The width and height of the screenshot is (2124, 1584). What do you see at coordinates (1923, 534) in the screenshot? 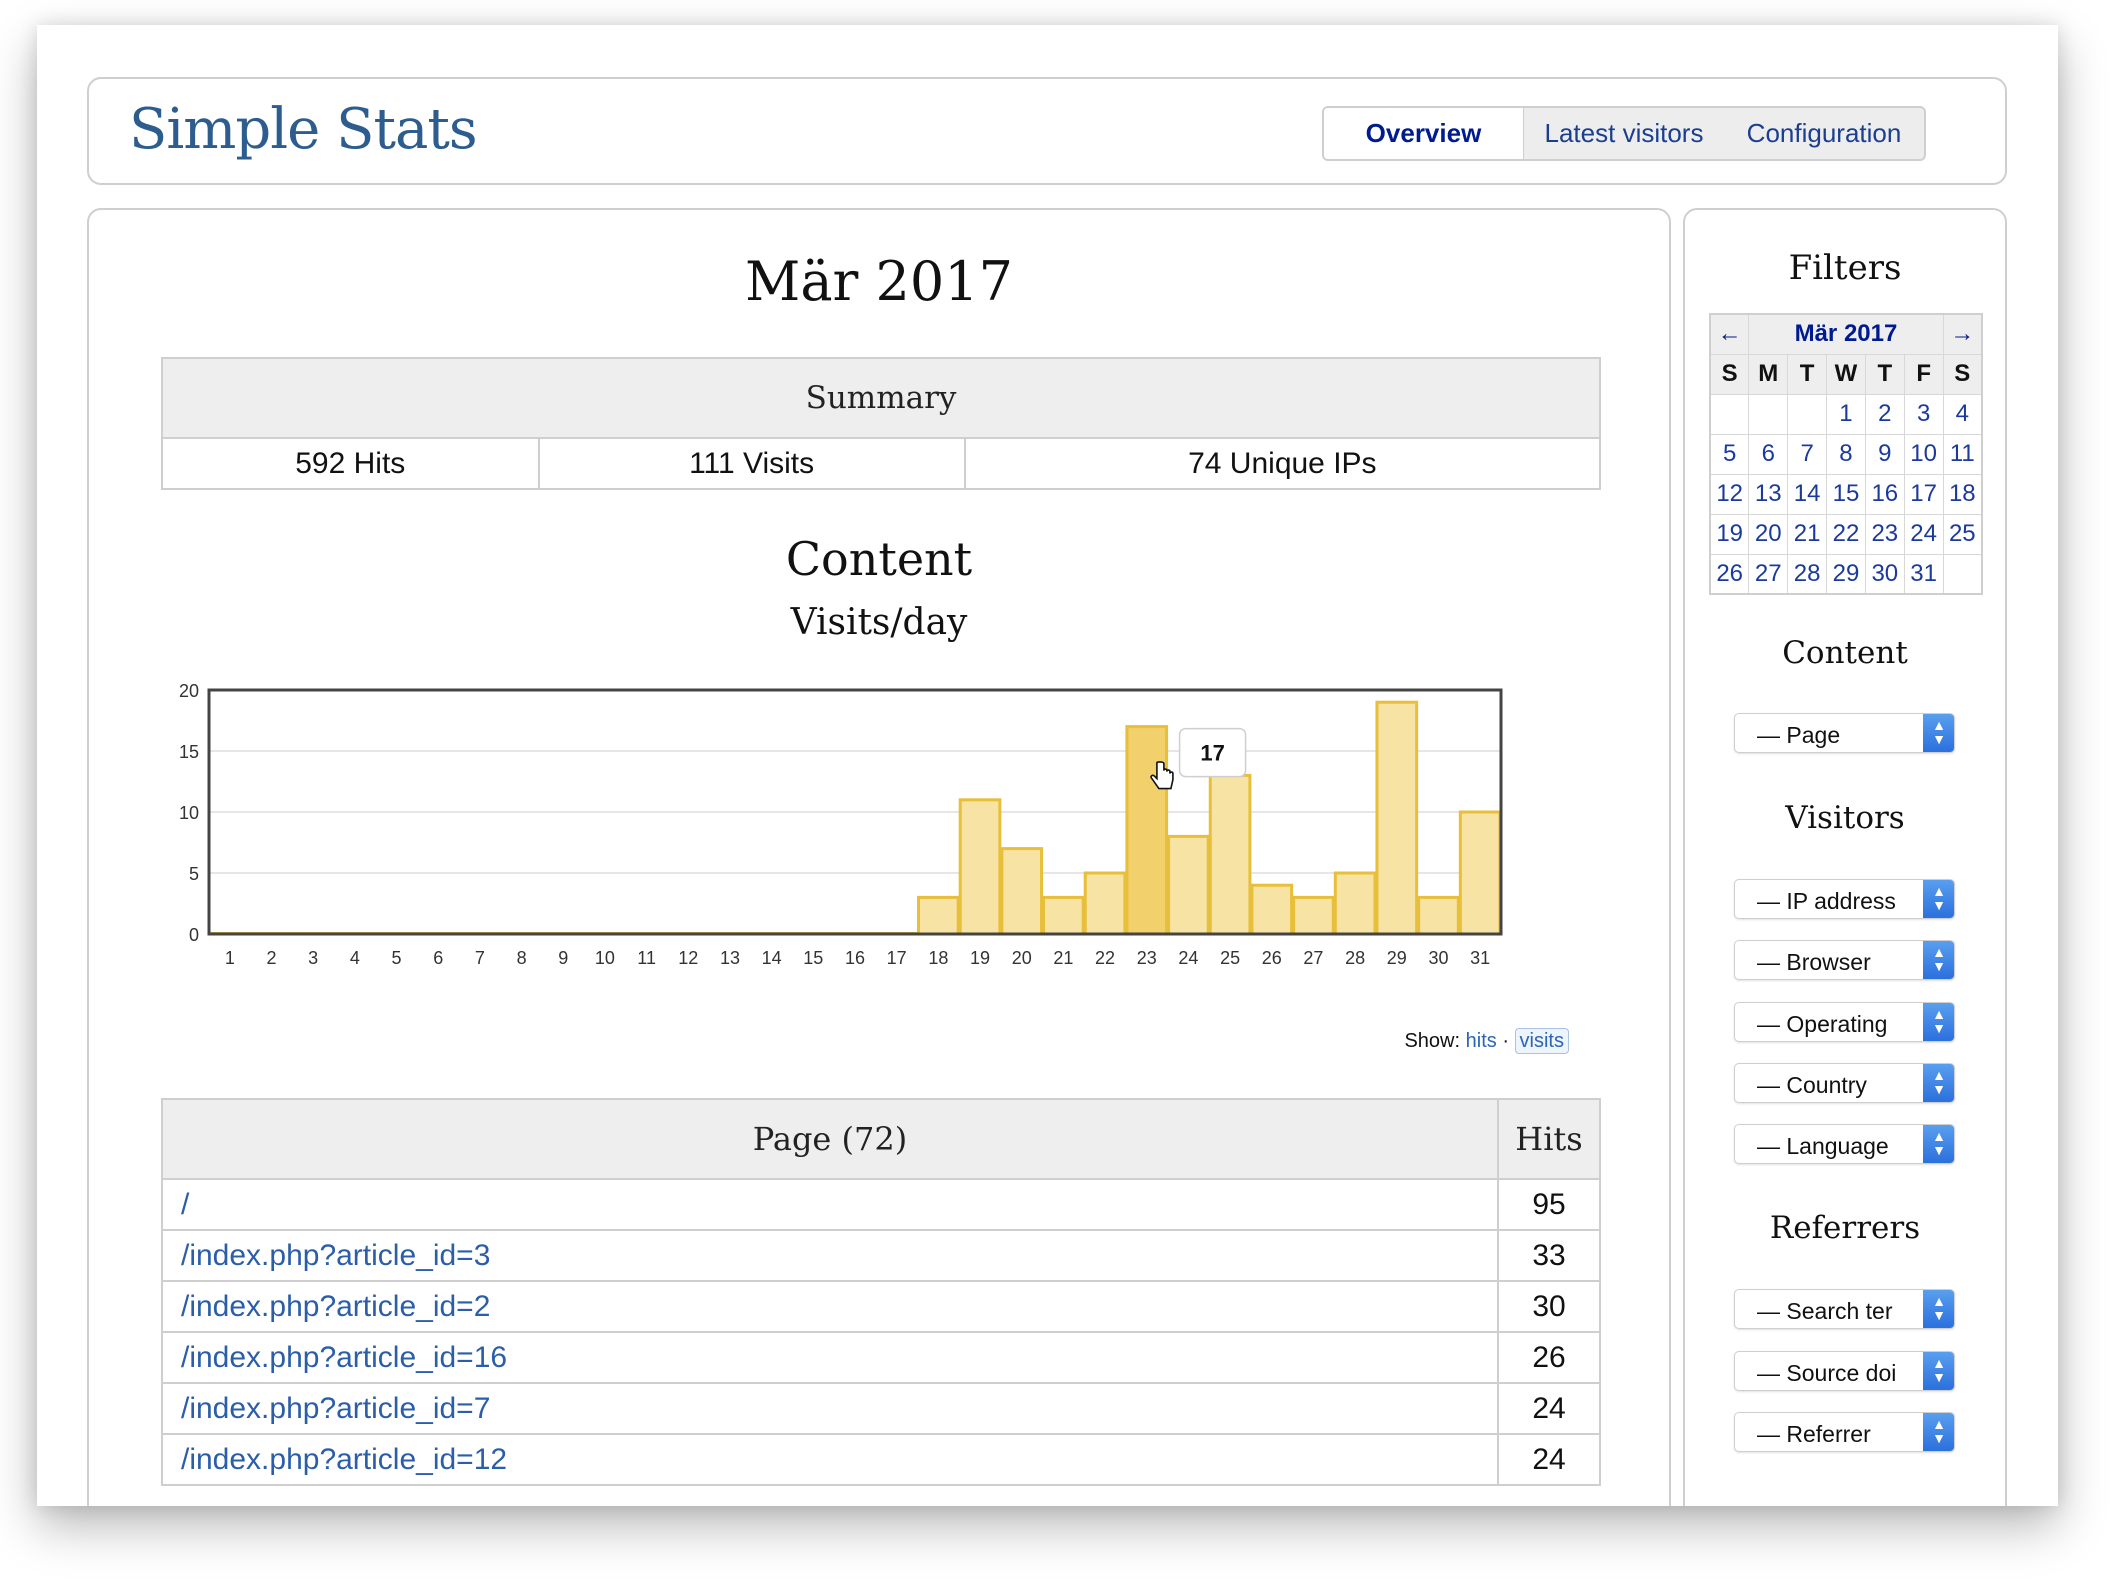
I see `calendar-day: 24` at bounding box center [1923, 534].